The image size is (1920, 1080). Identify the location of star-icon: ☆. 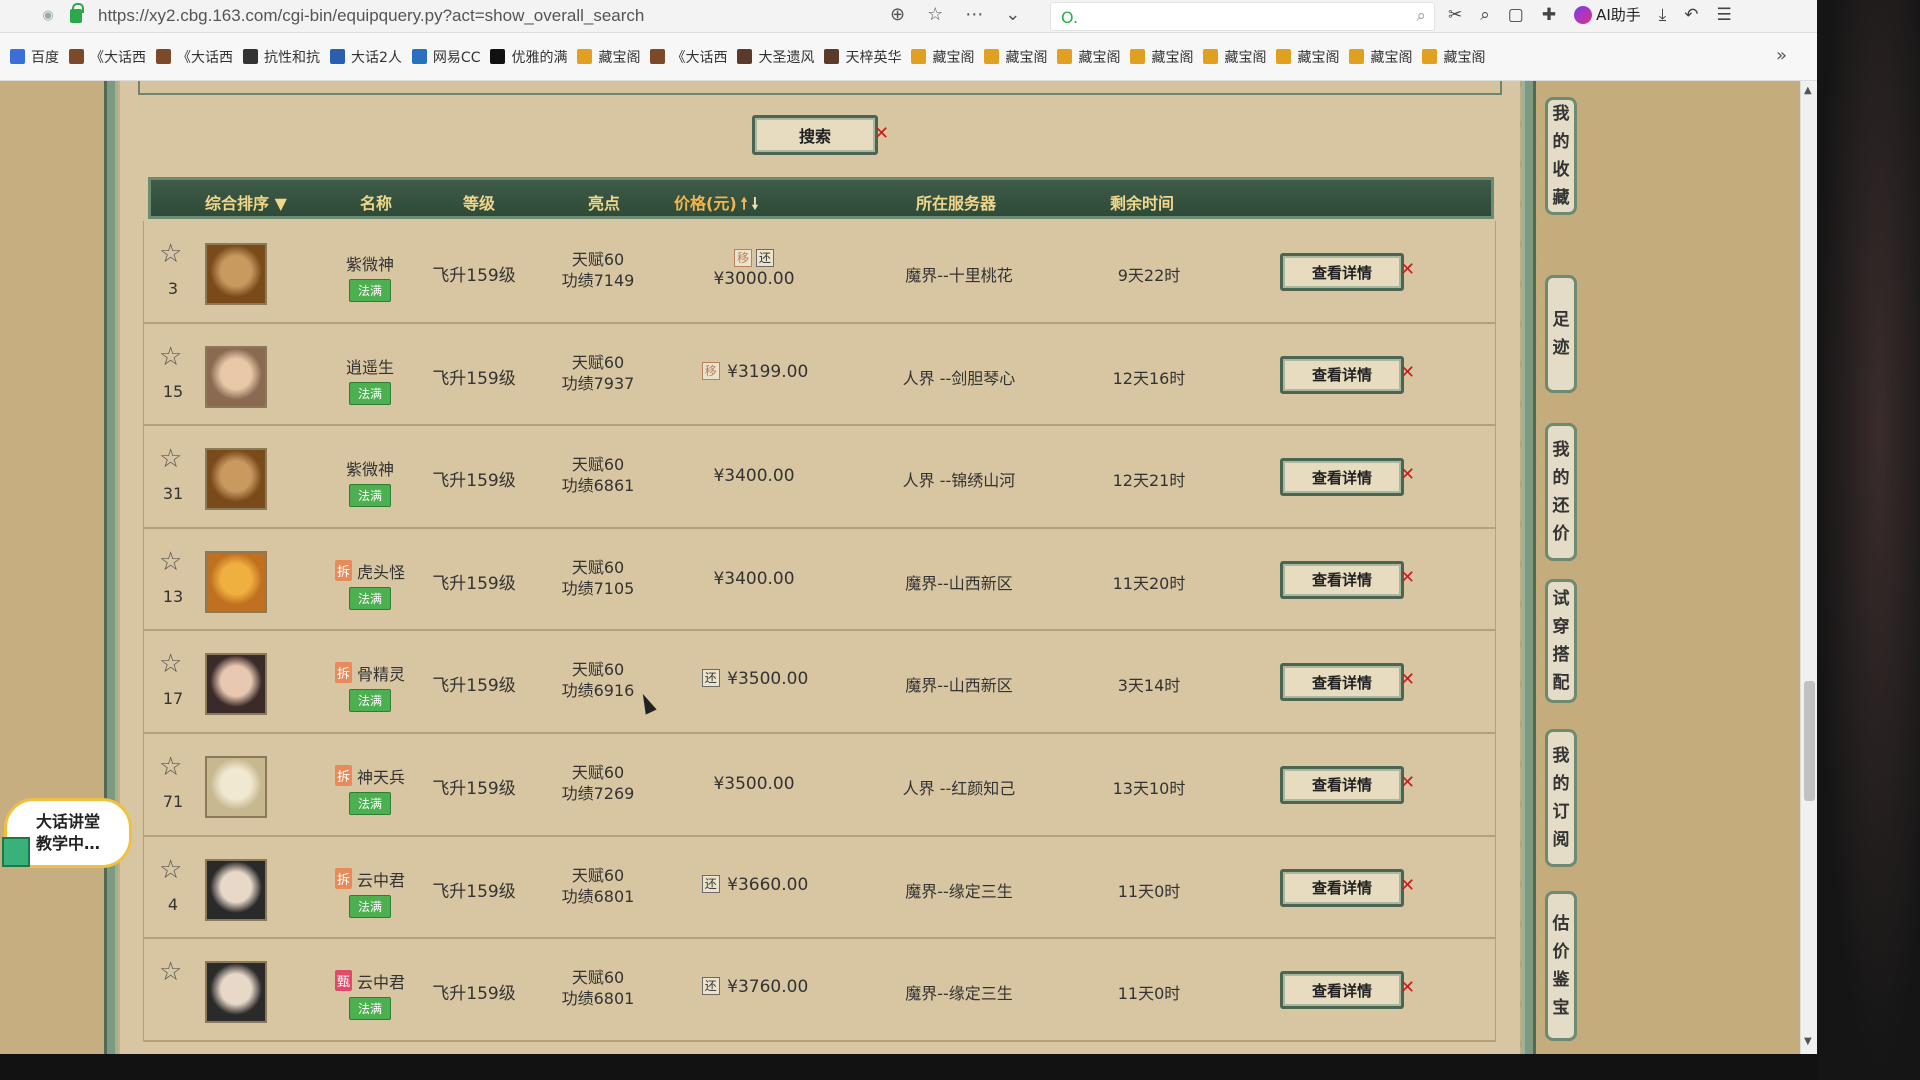
(935, 14).